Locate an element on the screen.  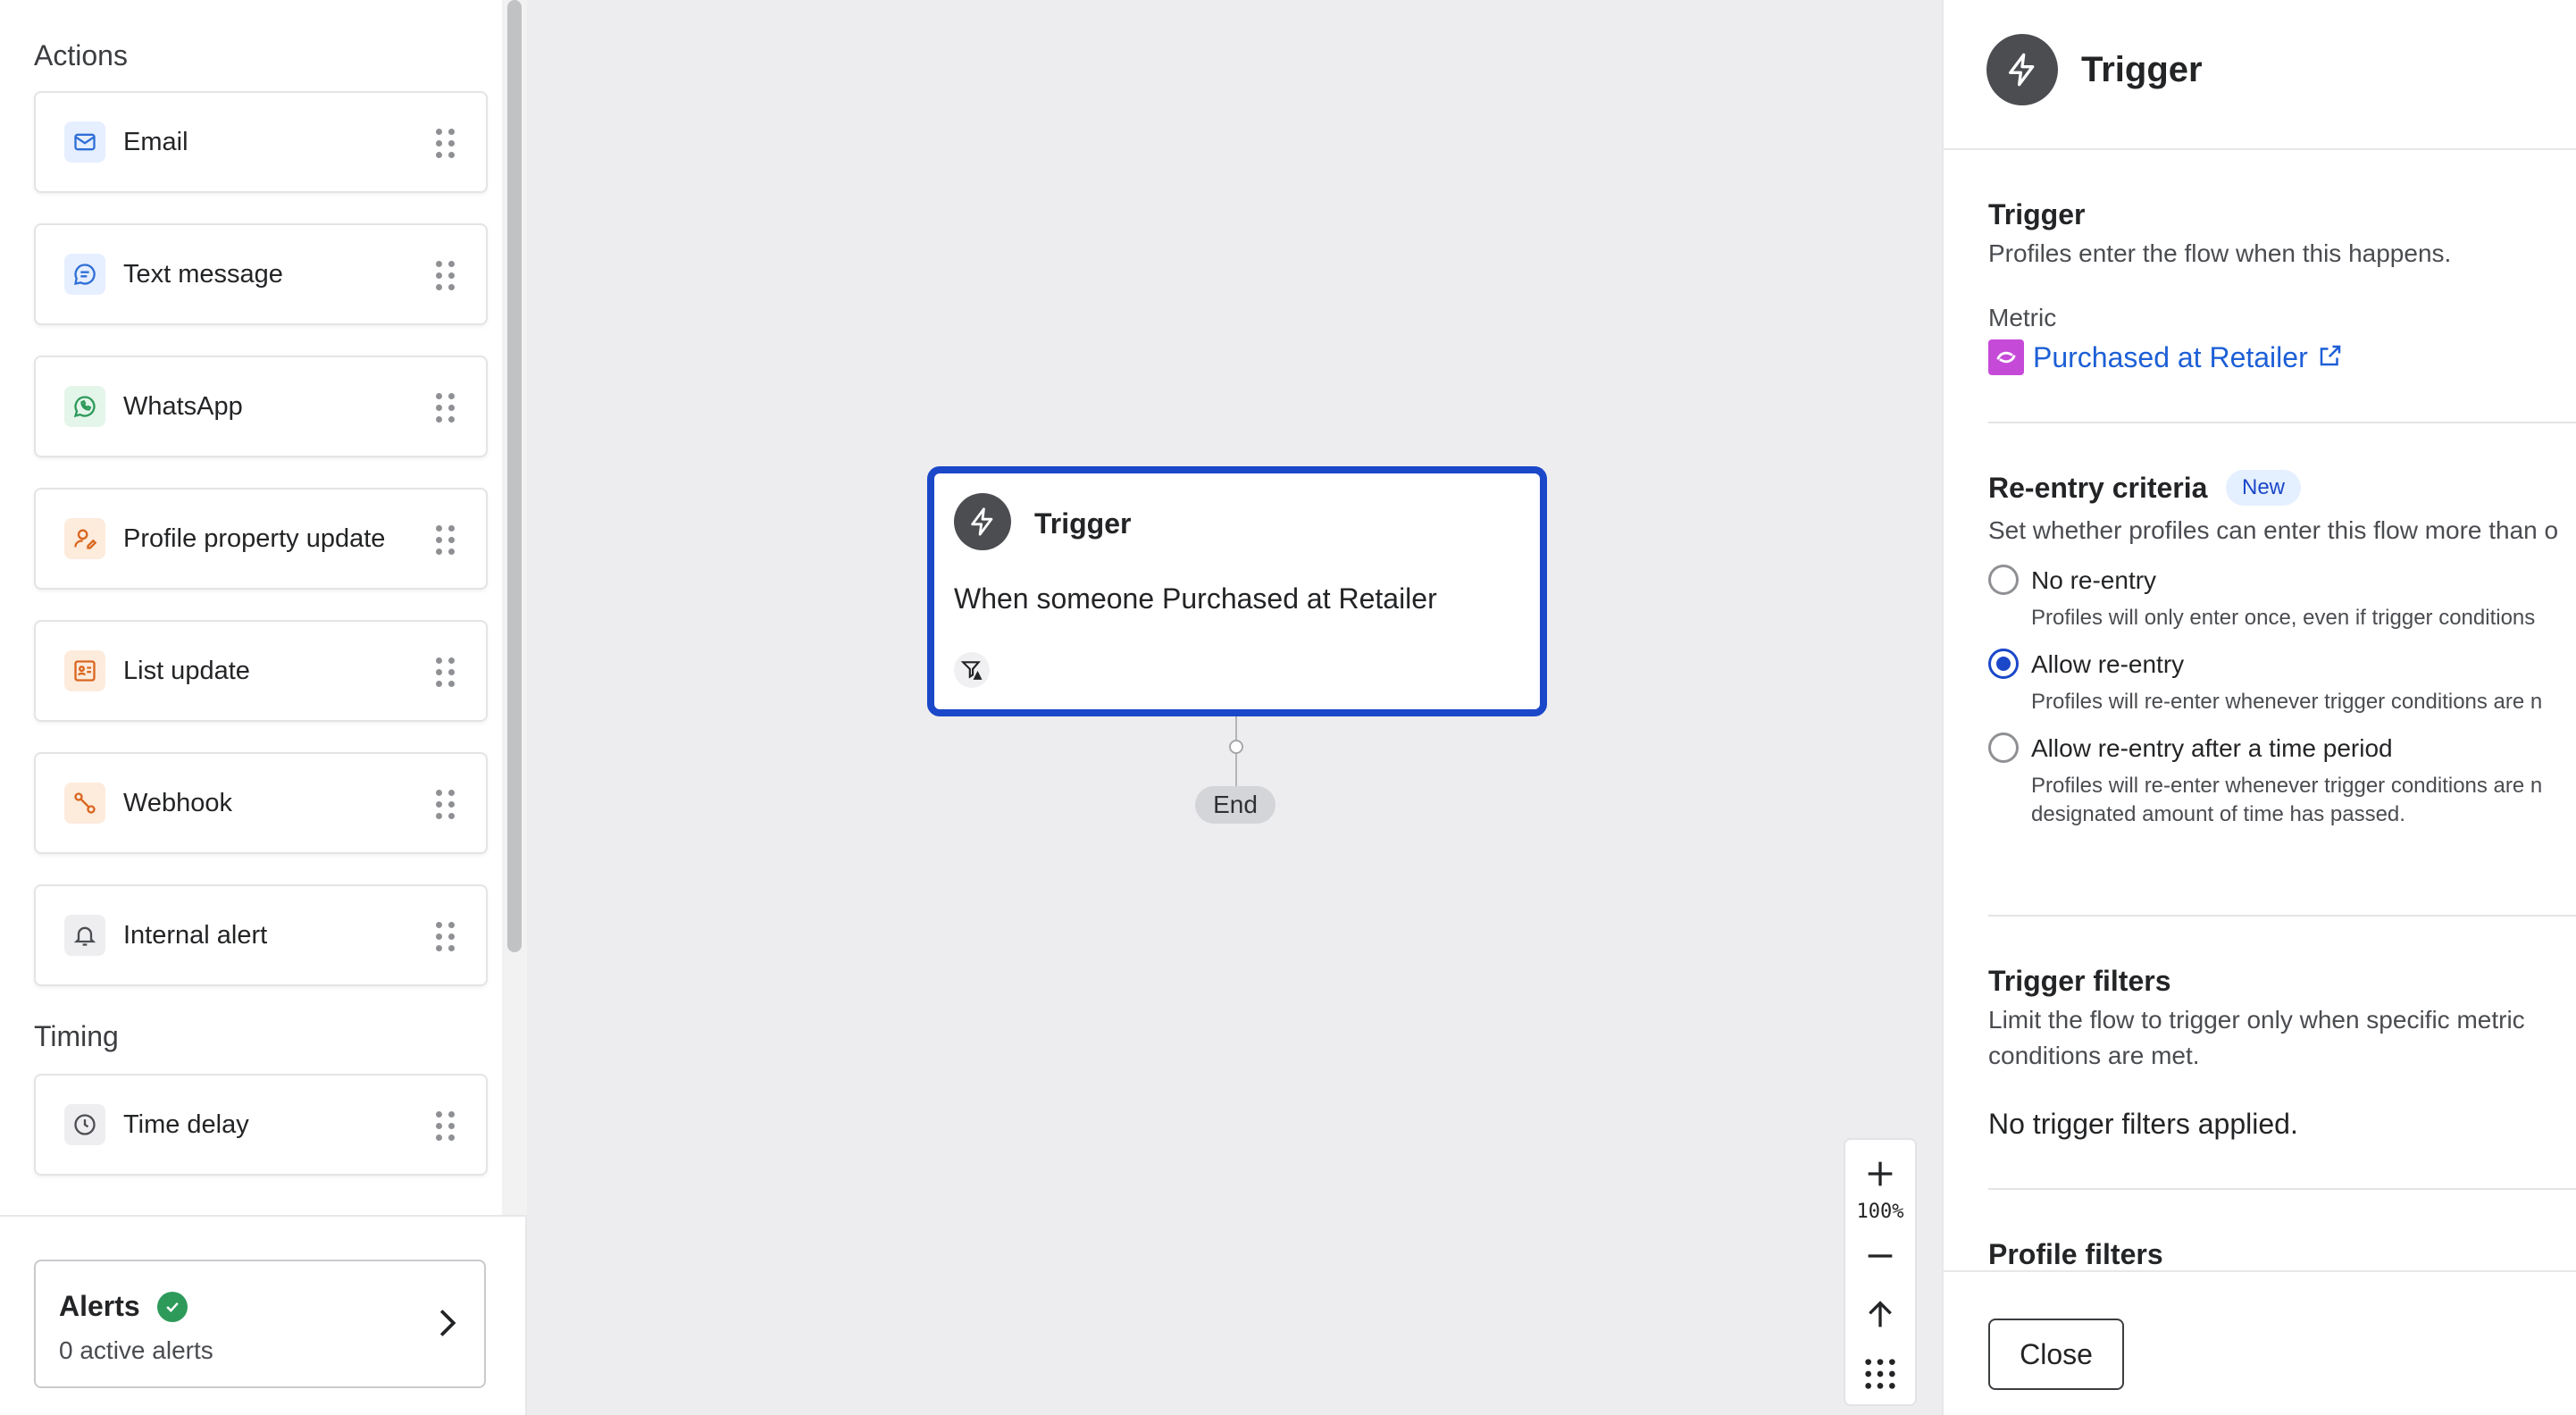
metric-link-row: Purchased at Retailer is located at coordinates (2166, 357).